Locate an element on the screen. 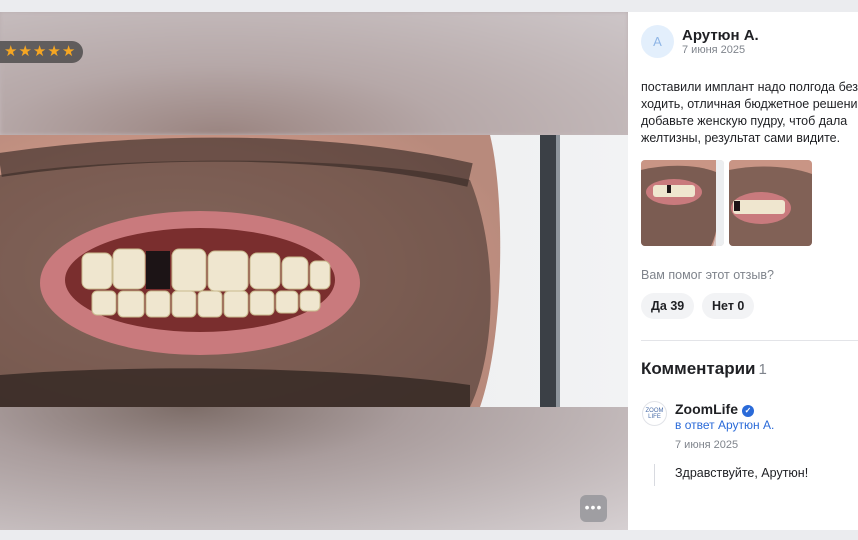  review-date: 7 июня 2025 is located at coordinates (714, 50).